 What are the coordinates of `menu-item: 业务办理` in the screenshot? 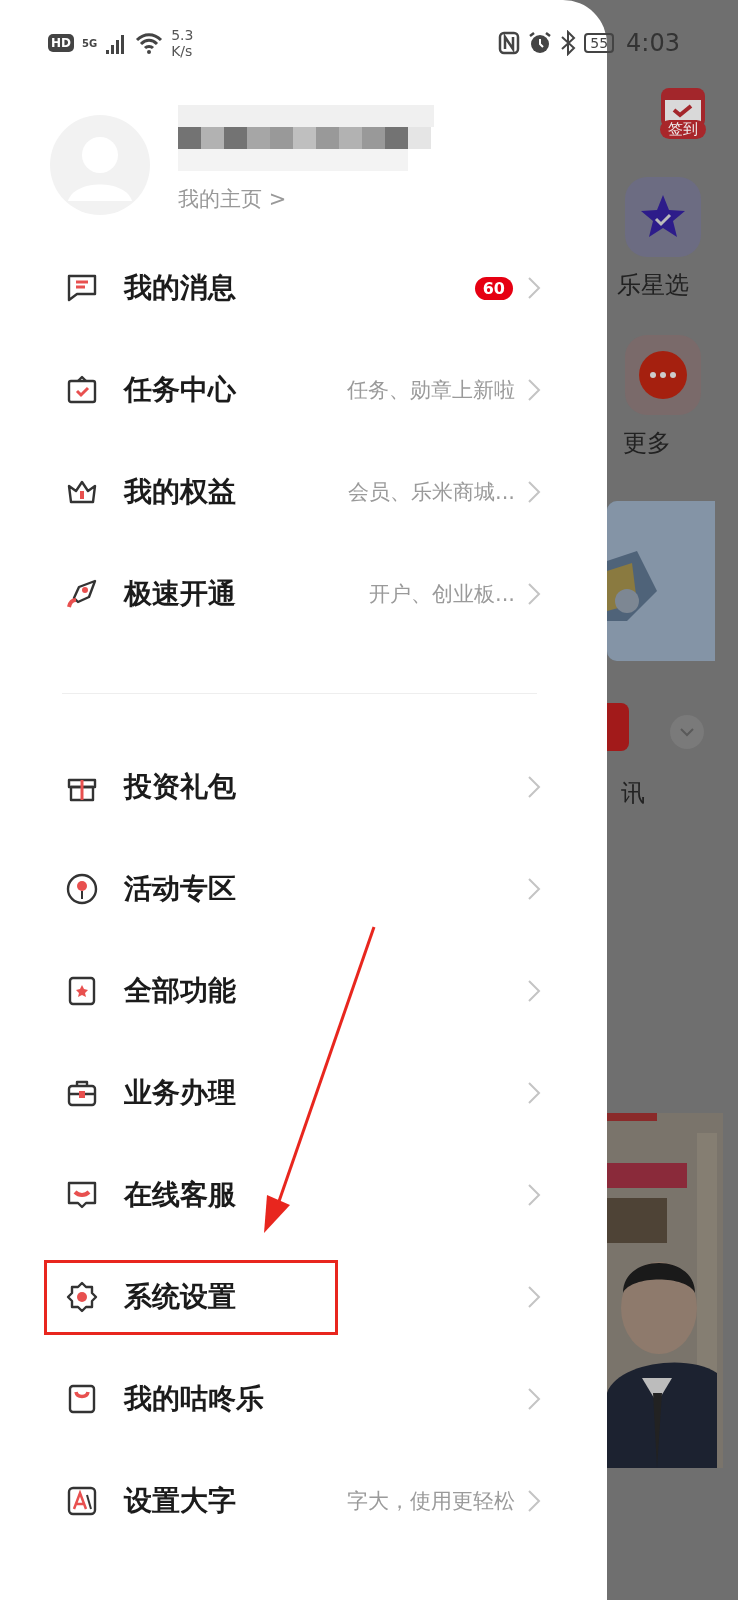 It's located at (303, 1093).